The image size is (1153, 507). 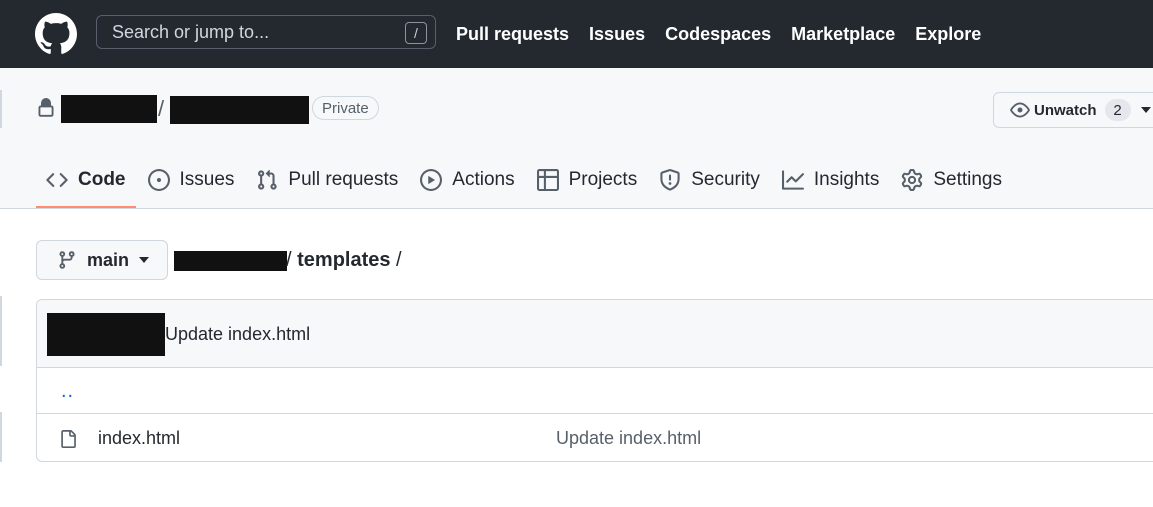 I want to click on latest-commit-row: Update index.html, so click(x=595, y=334).